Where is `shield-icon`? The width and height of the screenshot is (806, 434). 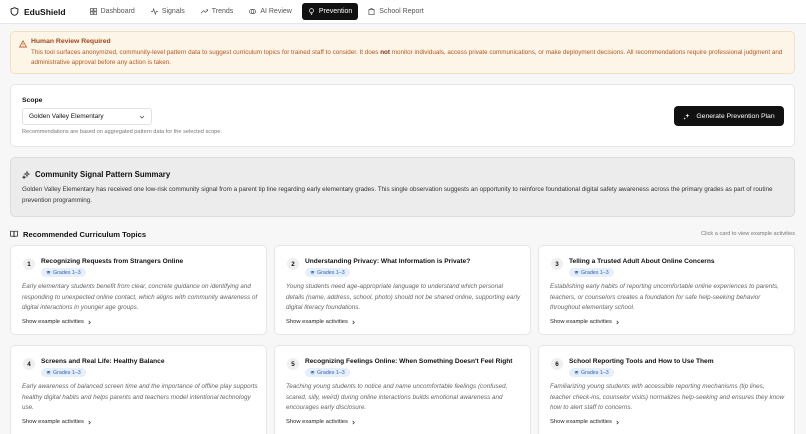 shield-icon is located at coordinates (14, 11).